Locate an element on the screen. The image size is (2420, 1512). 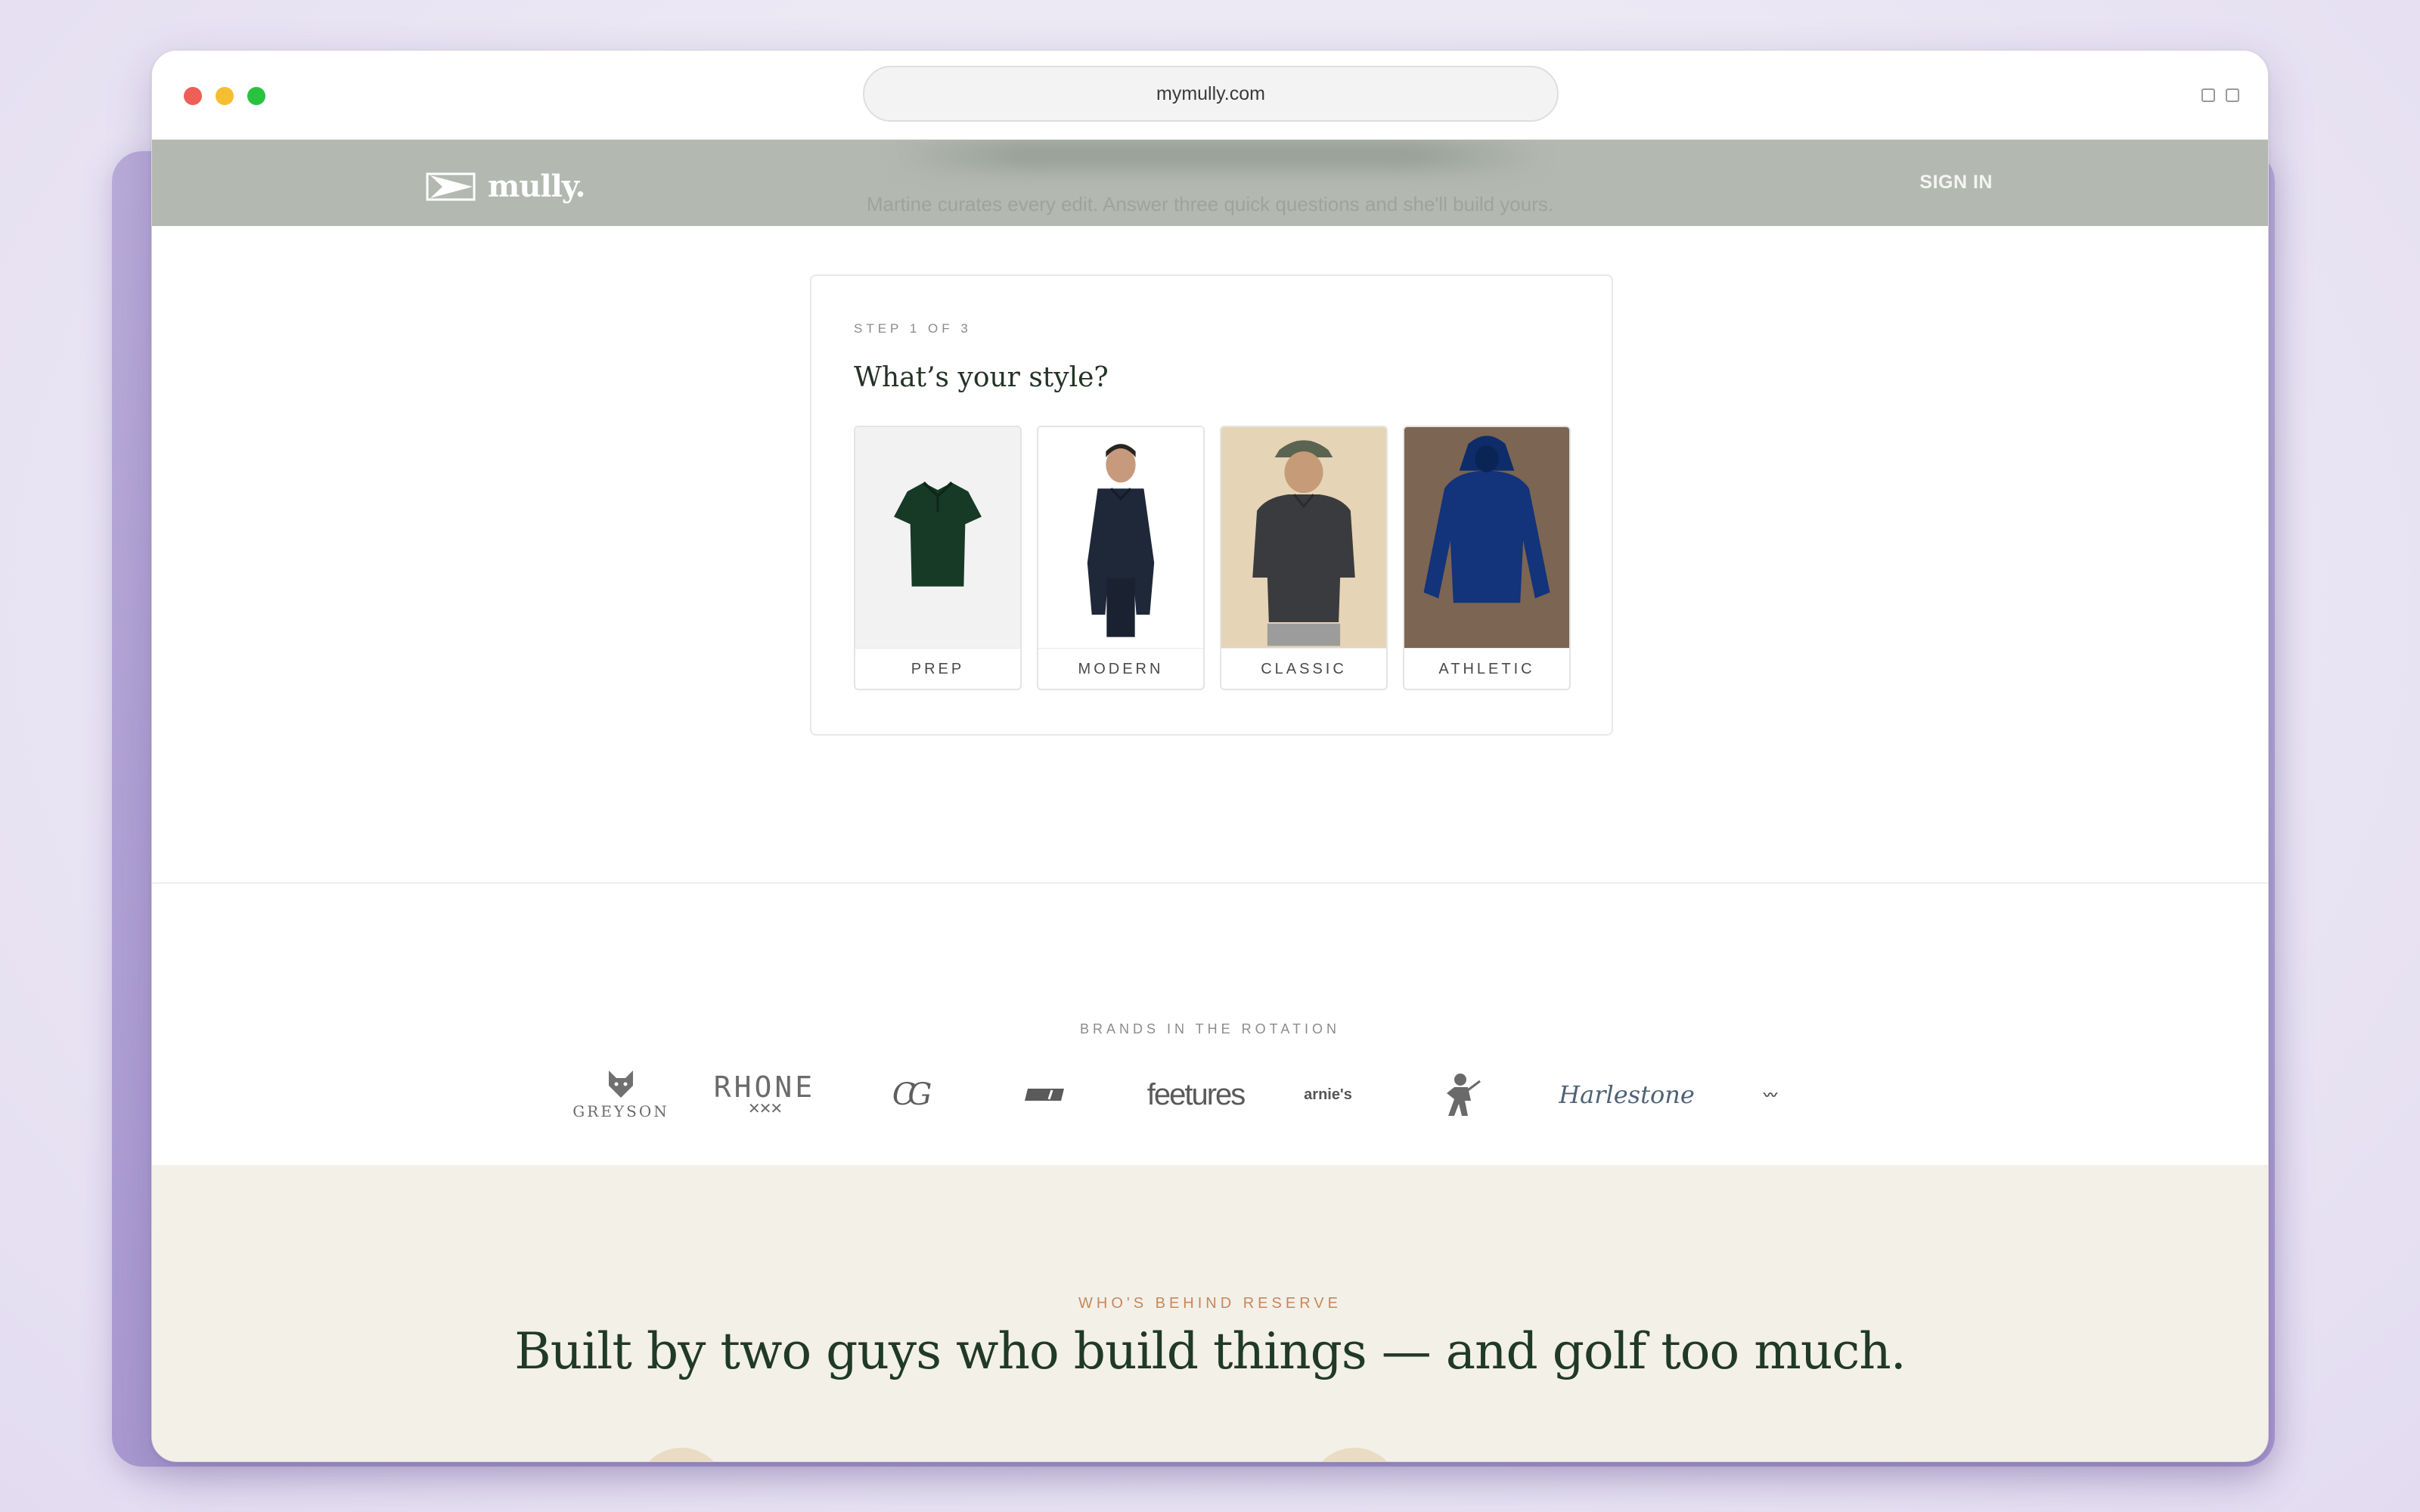
arnies-logo: arnie's is located at coordinates (1328, 1095).